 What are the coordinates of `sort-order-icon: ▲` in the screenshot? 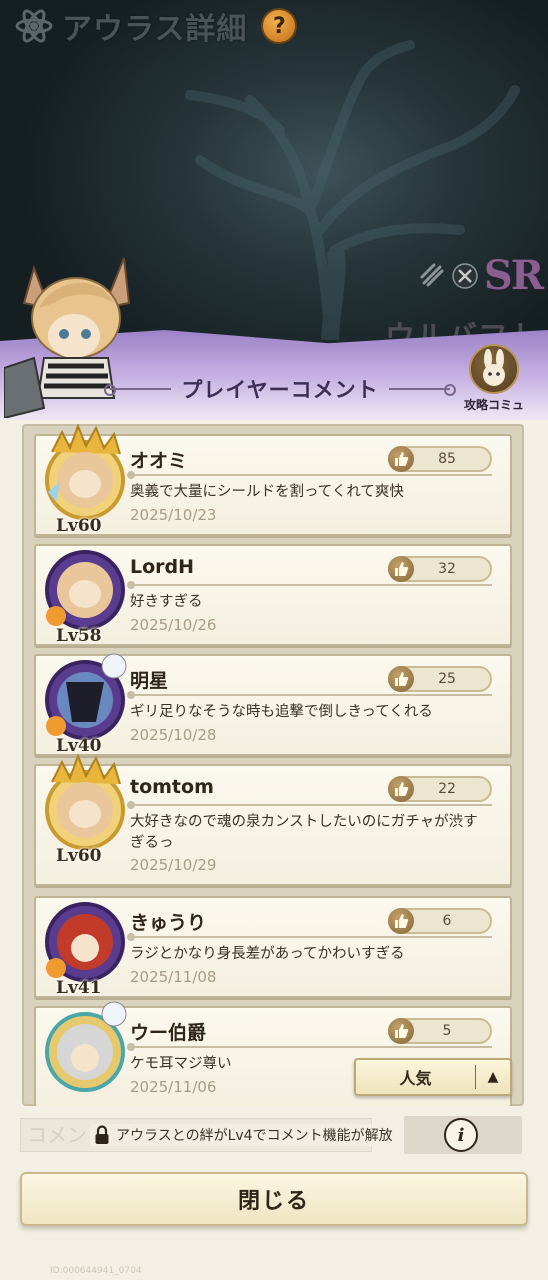 It's located at (493, 1077).